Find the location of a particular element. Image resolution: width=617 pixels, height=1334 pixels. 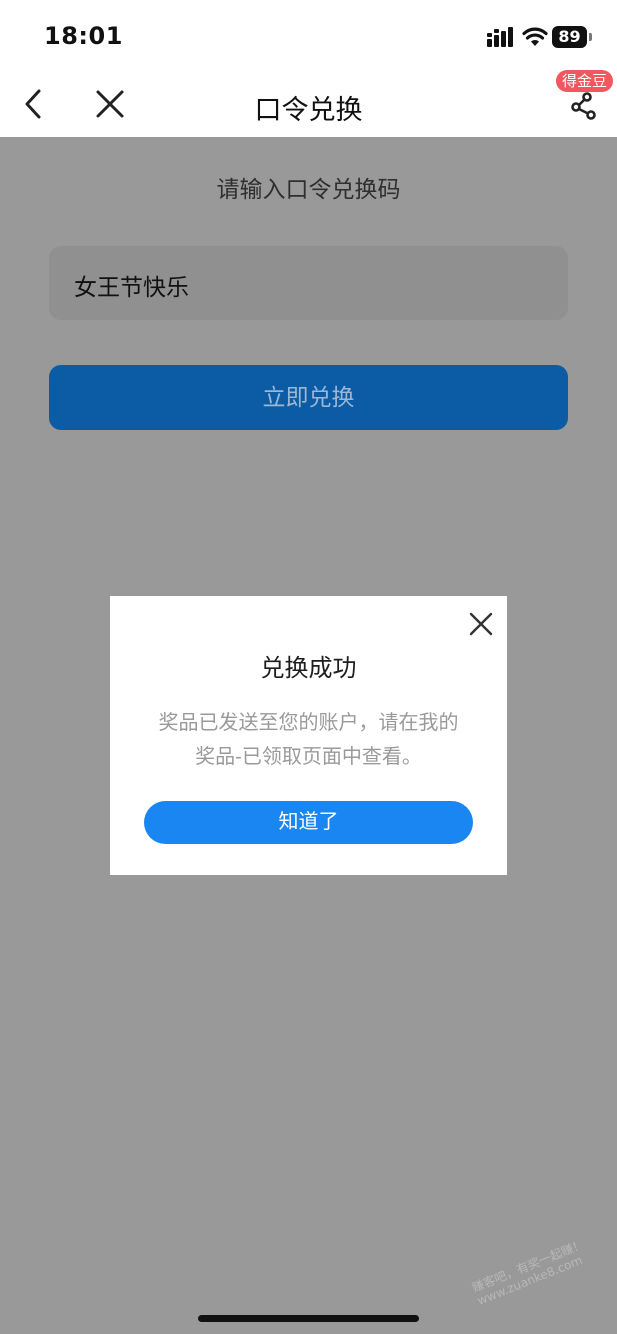

home-indicator is located at coordinates (308, 1318).